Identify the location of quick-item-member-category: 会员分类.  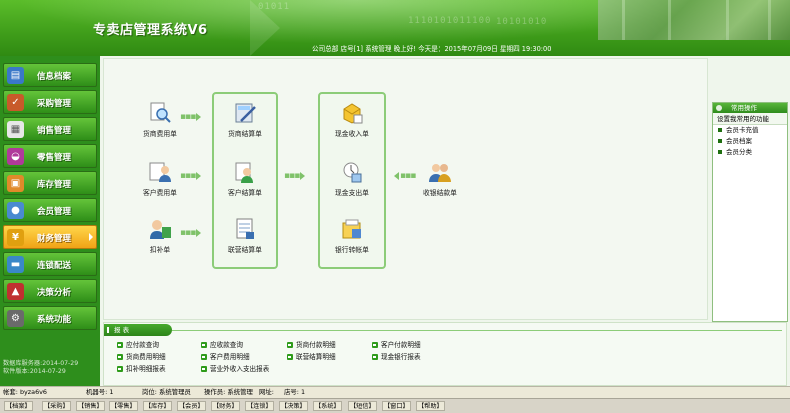
(750, 152).